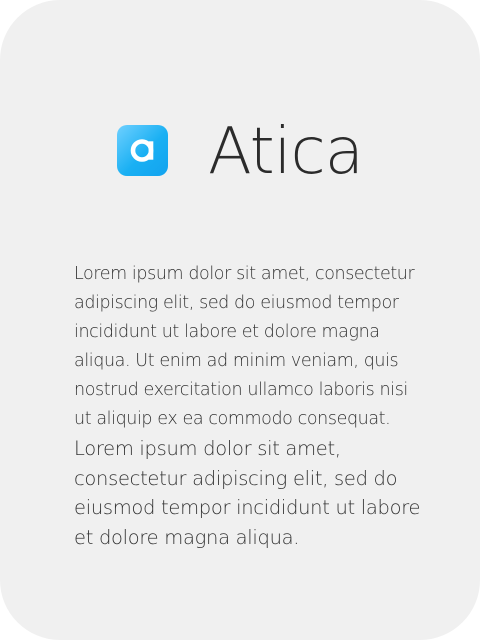 This screenshot has height=640, width=480. I want to click on brand-name: Atica, so click(286, 152).